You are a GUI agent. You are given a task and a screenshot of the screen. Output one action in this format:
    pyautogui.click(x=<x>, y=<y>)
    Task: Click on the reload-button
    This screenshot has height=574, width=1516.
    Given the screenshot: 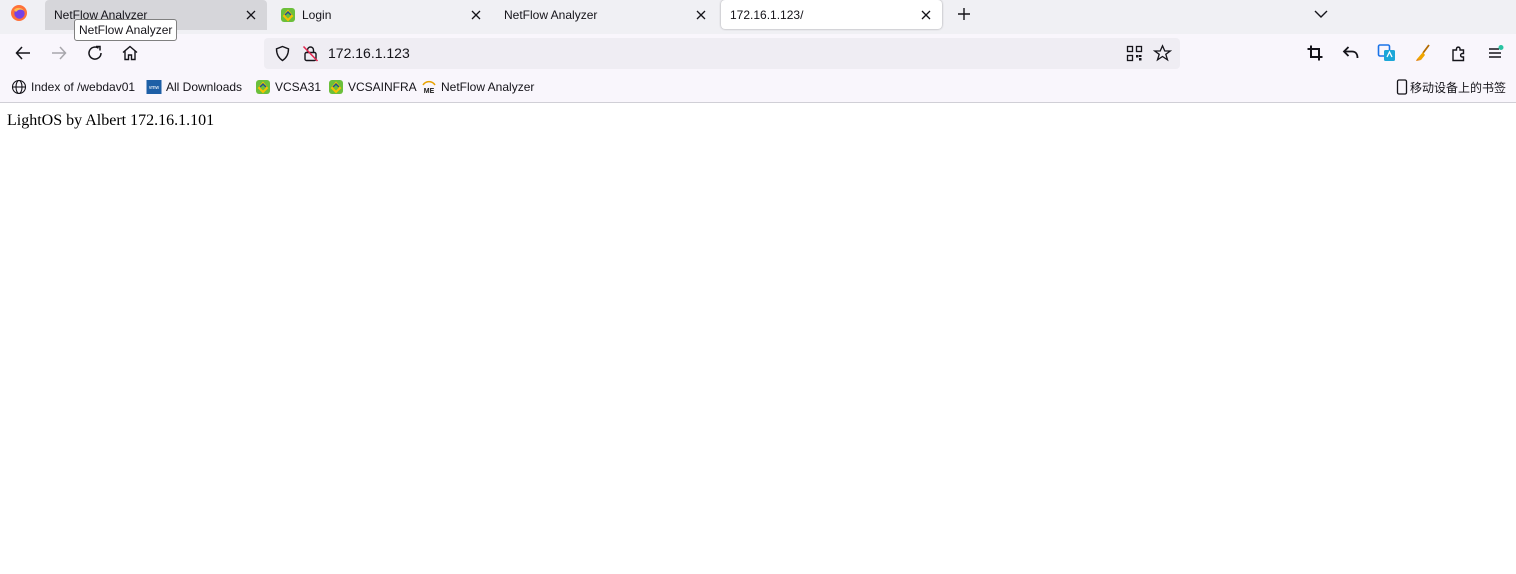 What is the action you would take?
    pyautogui.click(x=95, y=53)
    